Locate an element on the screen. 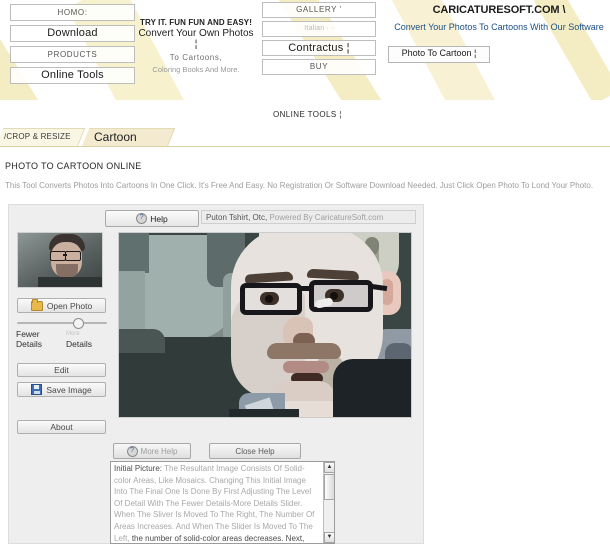  tab-cartoon: Cartoon is located at coordinates (129, 137).